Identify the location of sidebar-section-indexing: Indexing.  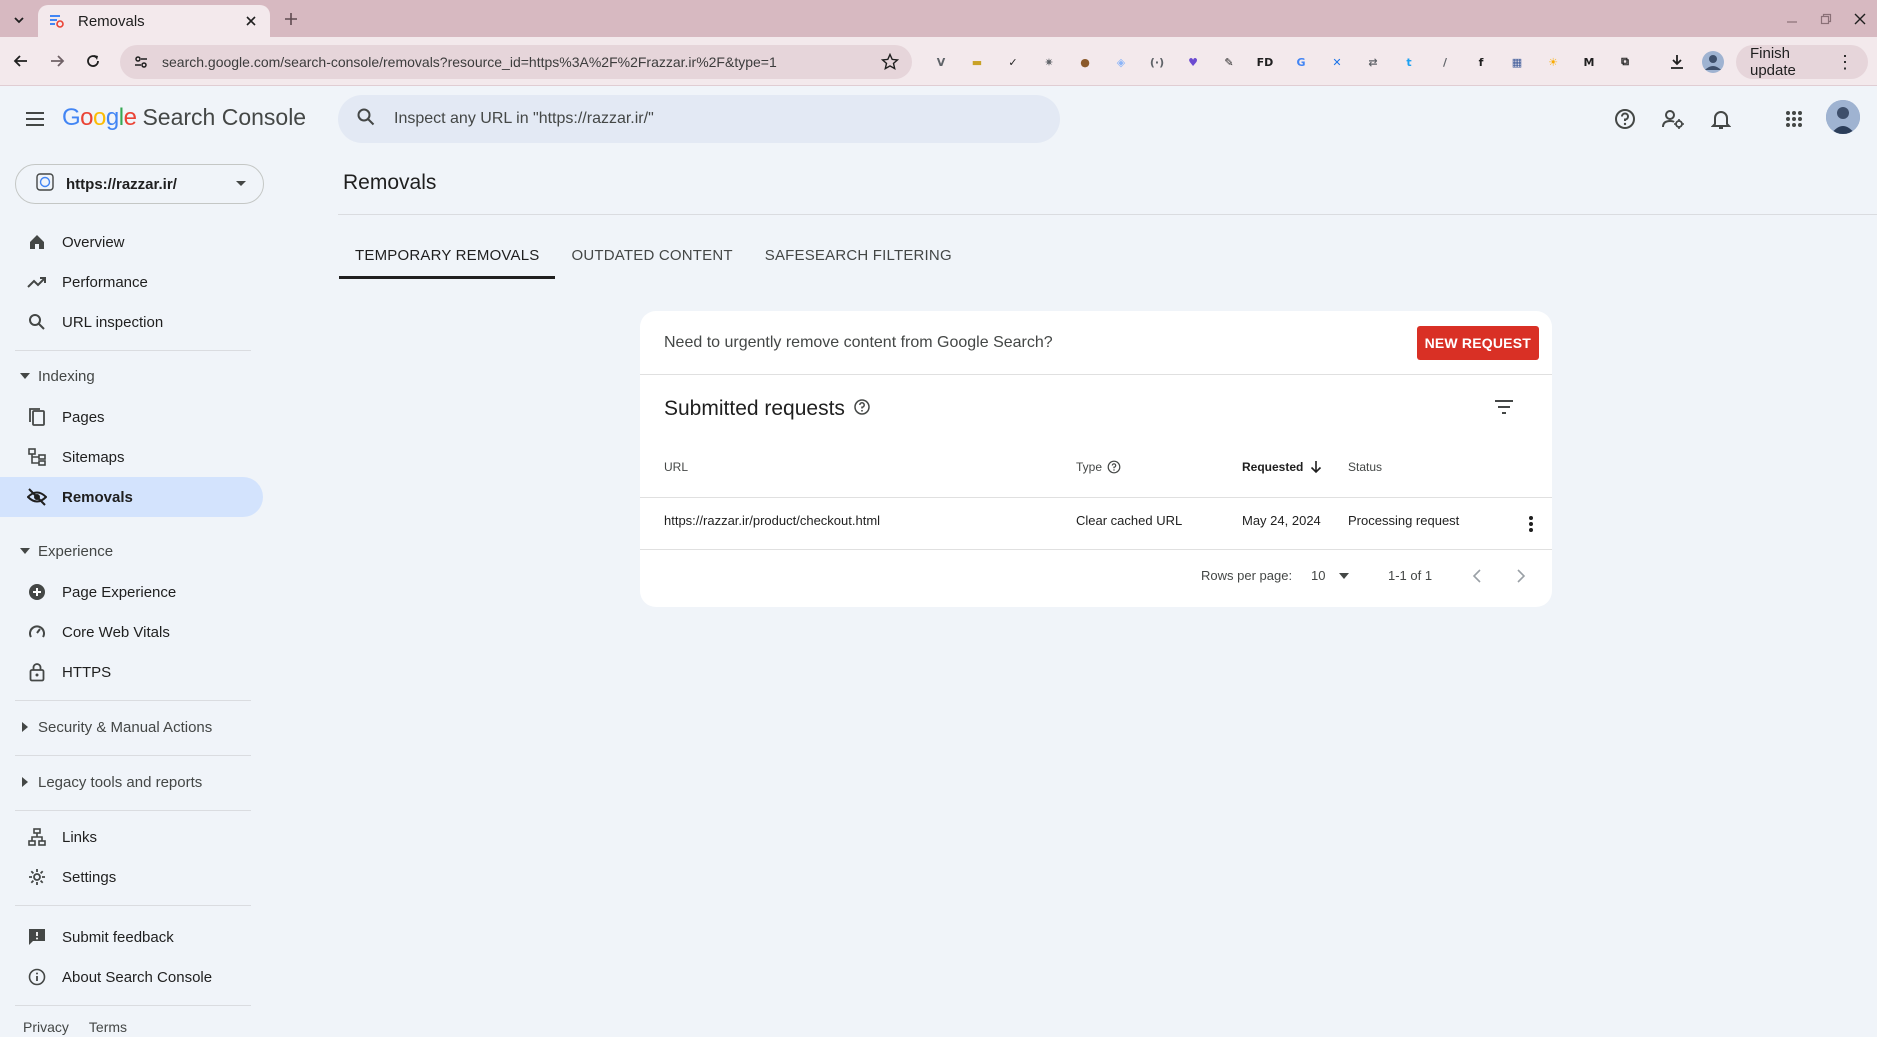
(131, 376).